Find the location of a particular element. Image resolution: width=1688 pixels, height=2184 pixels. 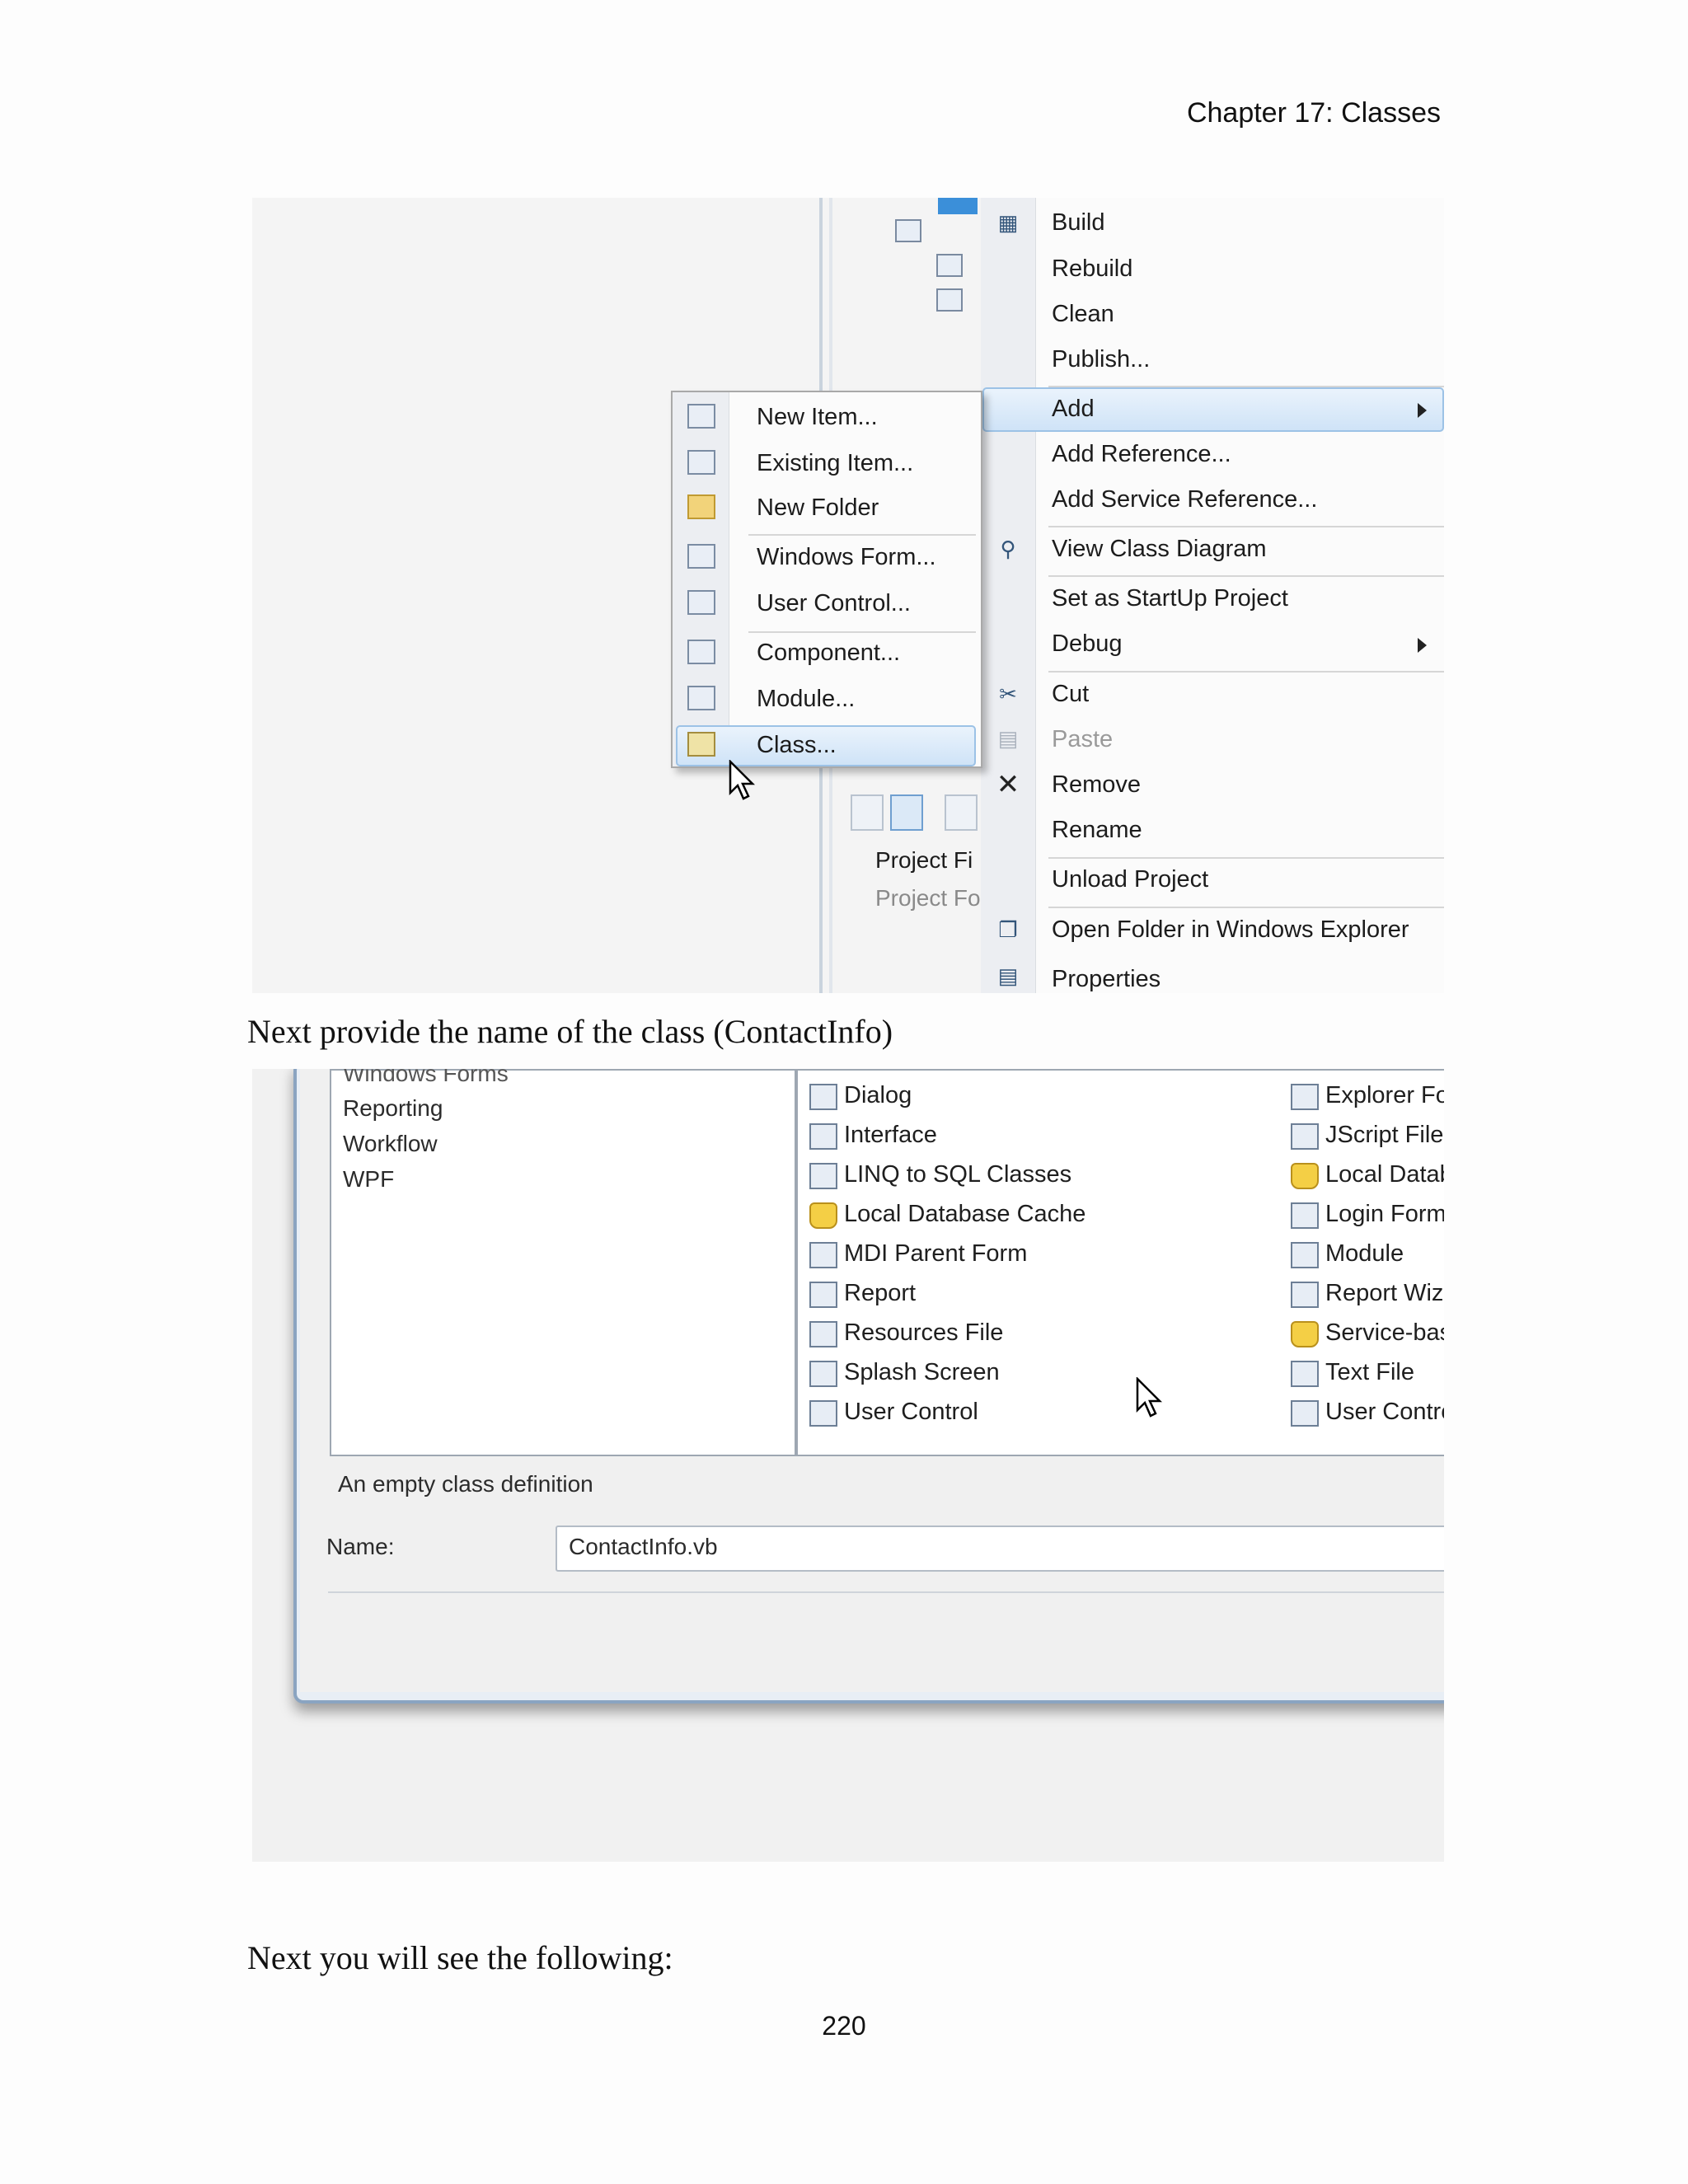

menu-item-build: Build is located at coordinates (1078, 223).